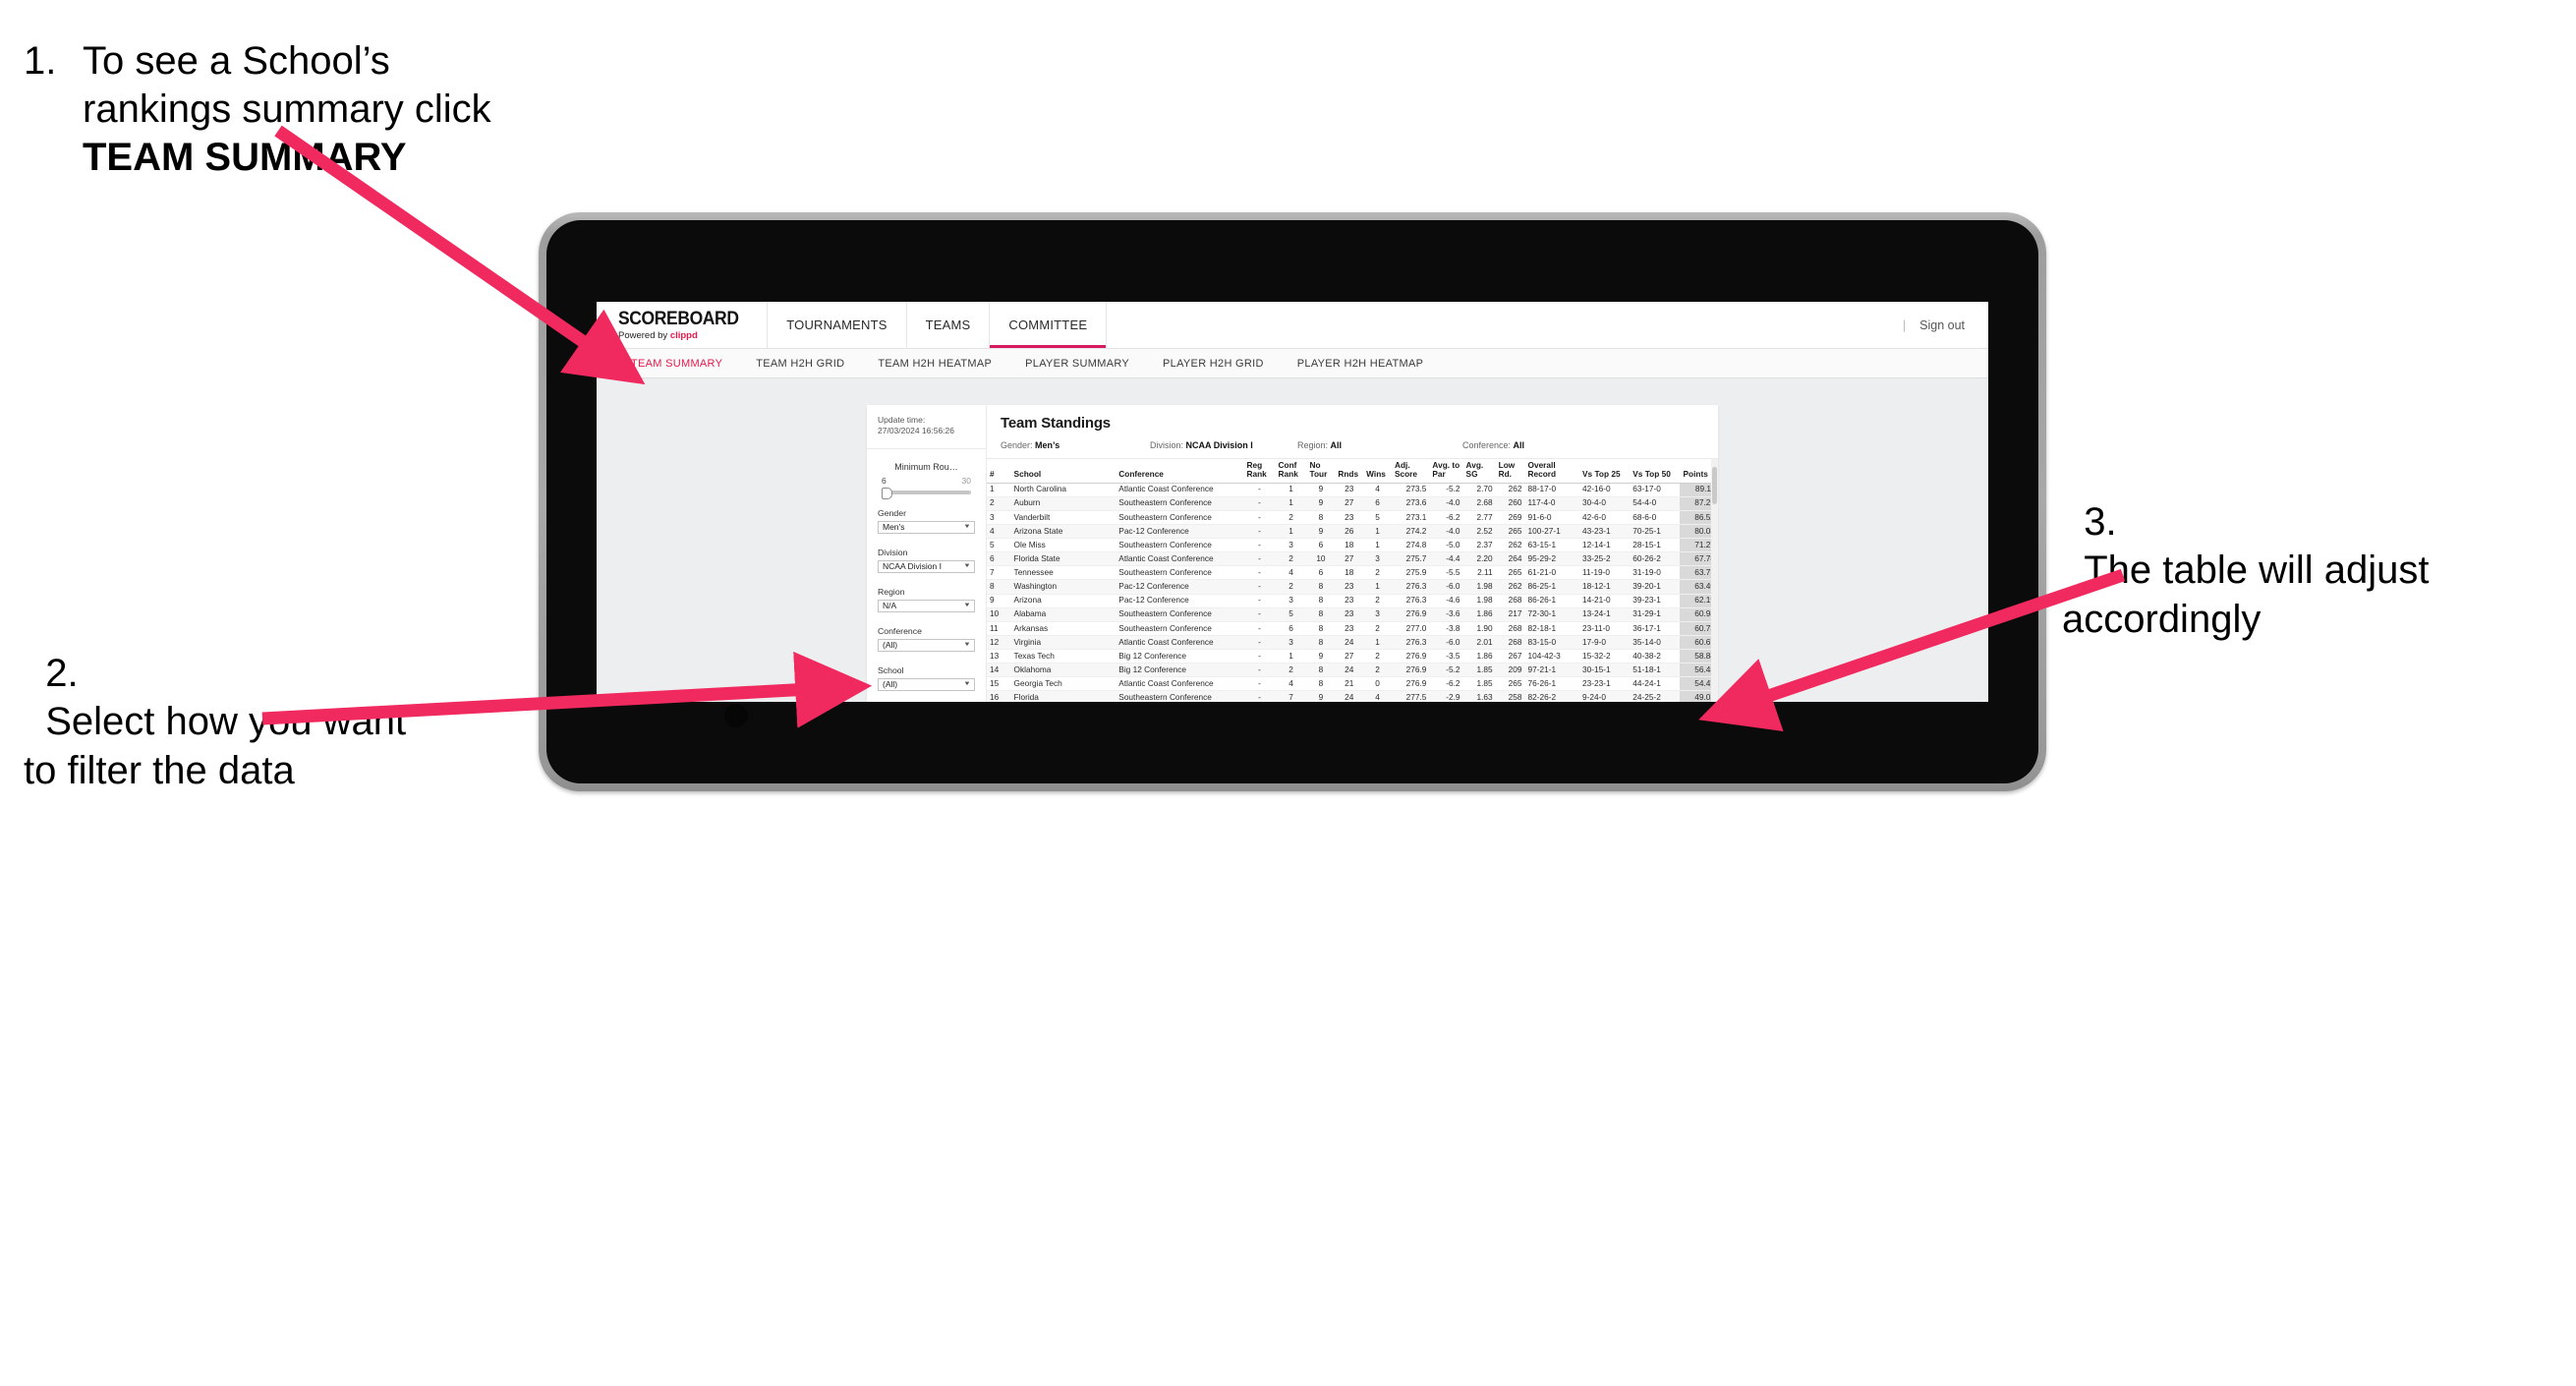  I want to click on cell-adj-score: 274.2, so click(1411, 532).